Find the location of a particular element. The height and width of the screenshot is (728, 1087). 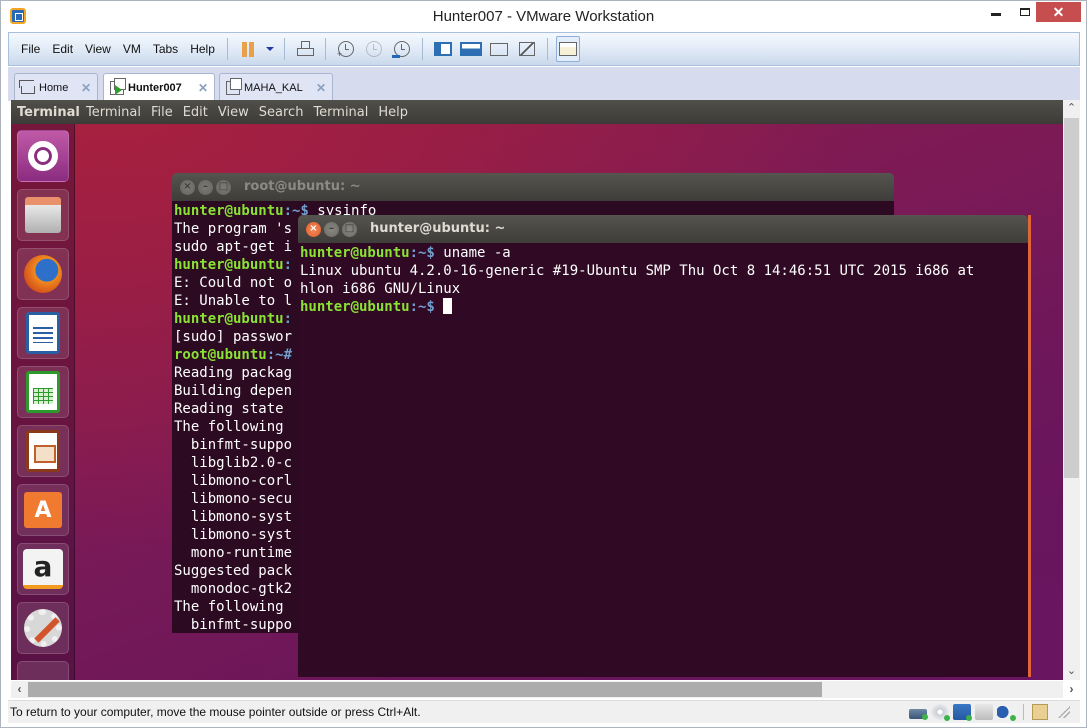

snapshot-manager-button is located at coordinates (402, 49).